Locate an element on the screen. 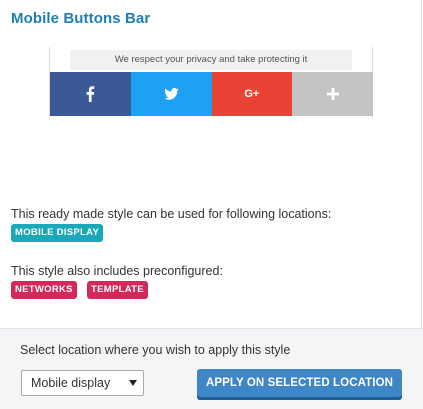 This screenshot has height=409, width=423. more-share-button is located at coordinates (332, 94).